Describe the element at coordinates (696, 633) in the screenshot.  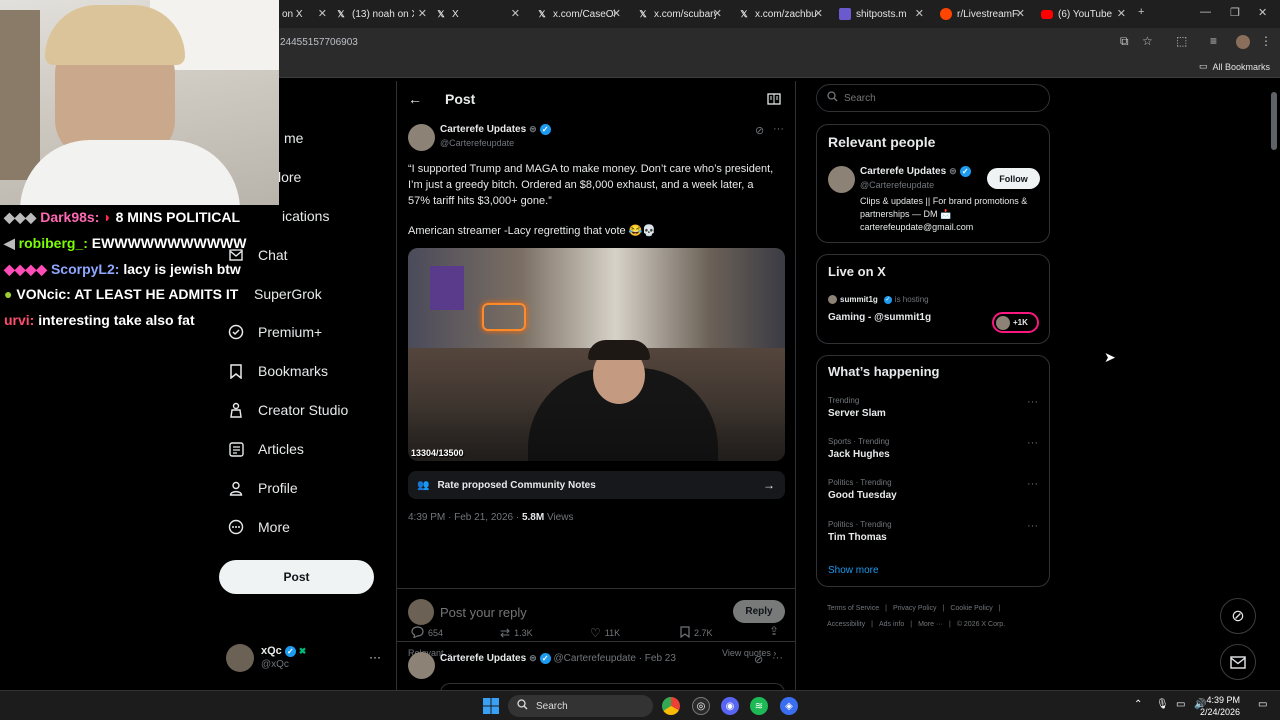
I see `bookmark-action: 2.7K` at that location.